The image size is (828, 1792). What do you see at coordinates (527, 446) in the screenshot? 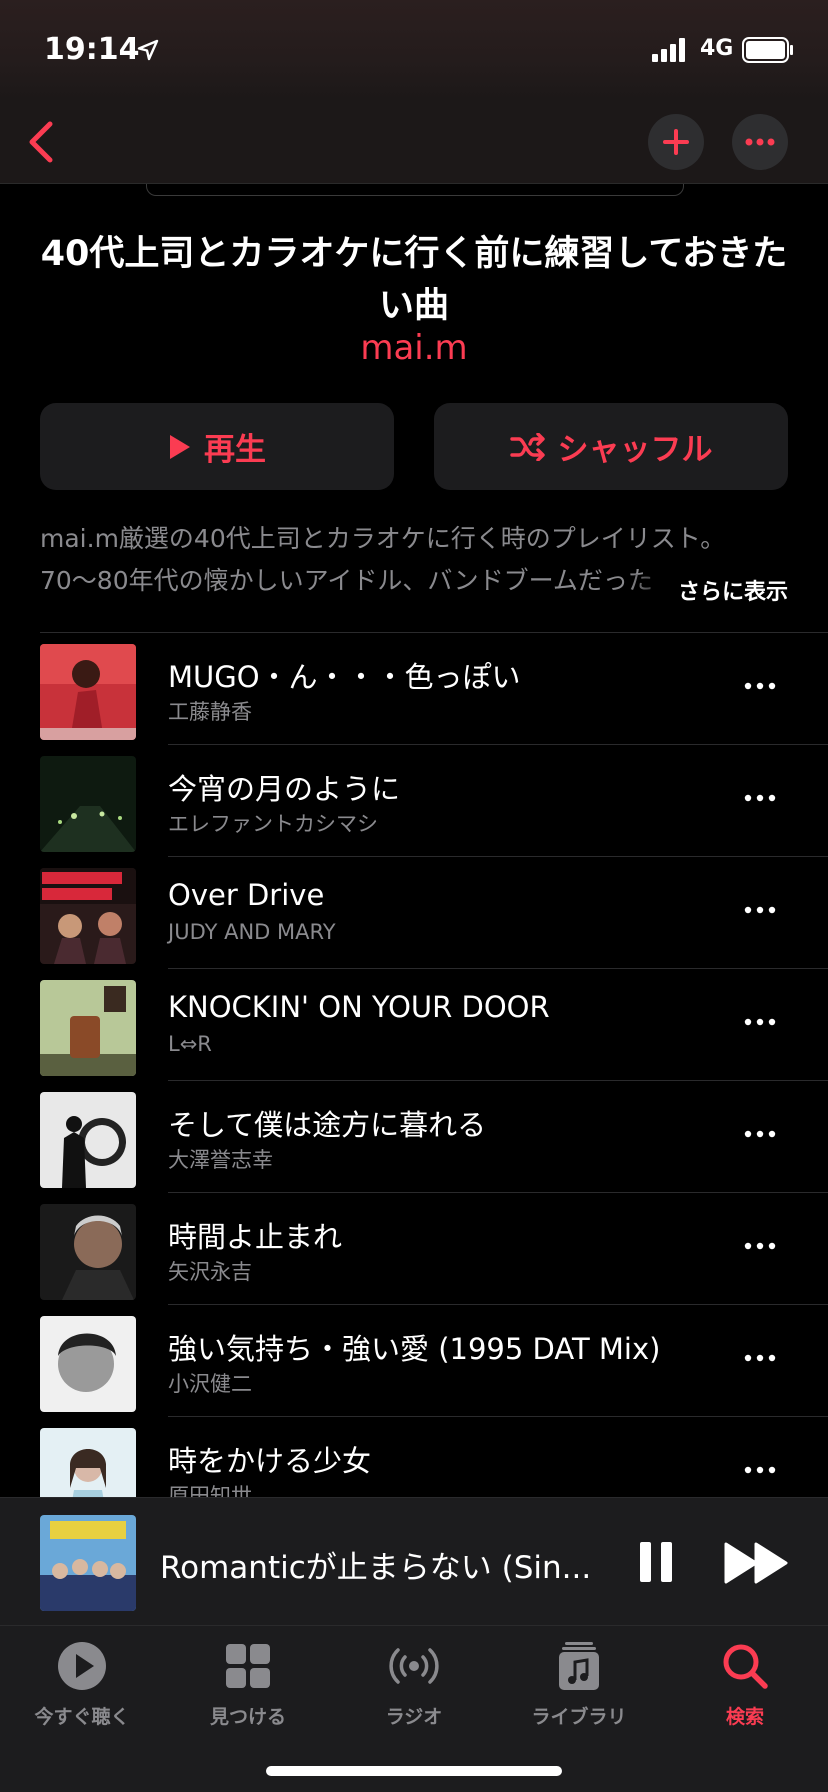
I see `shuffle-icon` at bounding box center [527, 446].